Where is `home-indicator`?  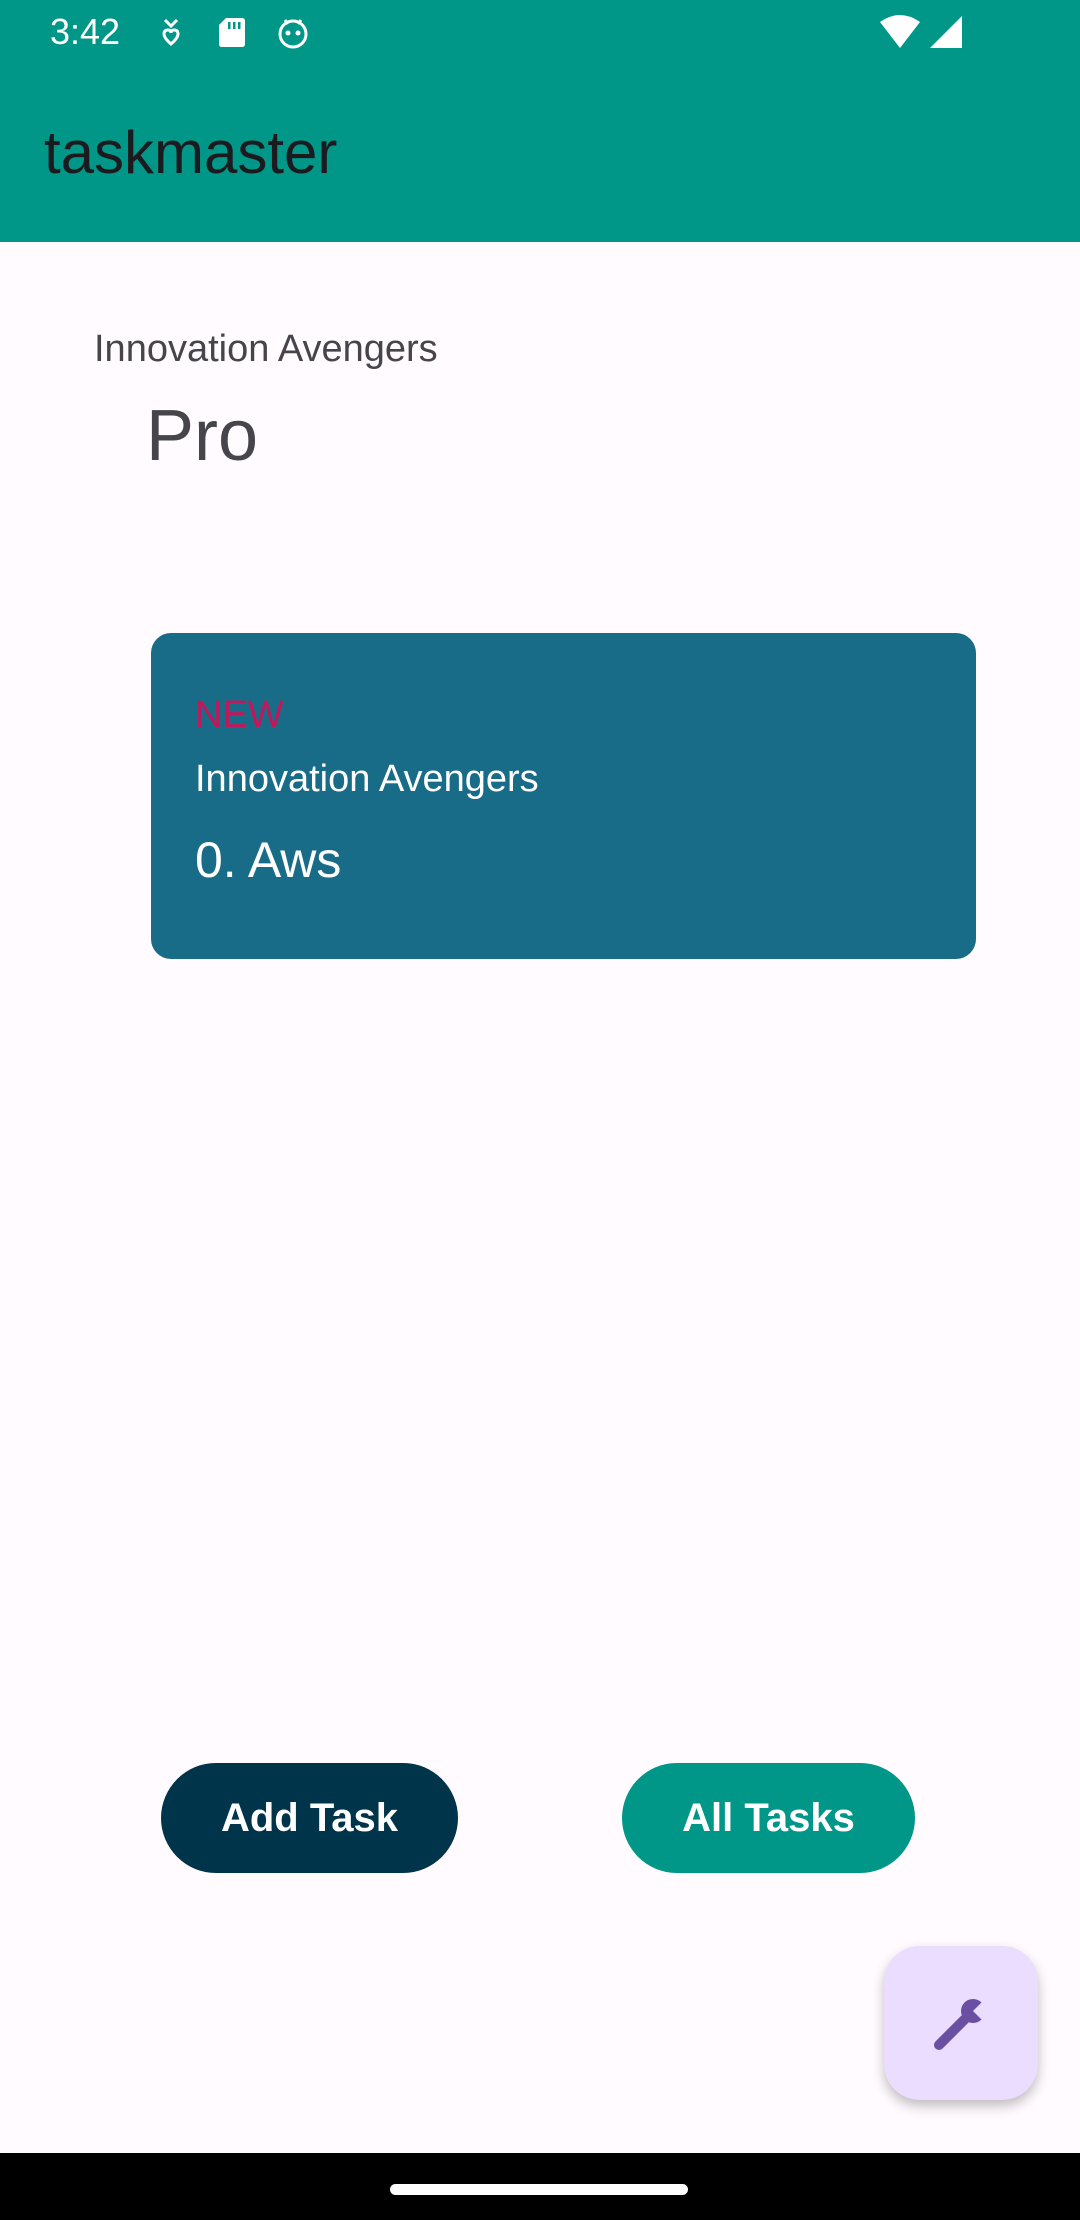
home-indicator is located at coordinates (539, 2189).